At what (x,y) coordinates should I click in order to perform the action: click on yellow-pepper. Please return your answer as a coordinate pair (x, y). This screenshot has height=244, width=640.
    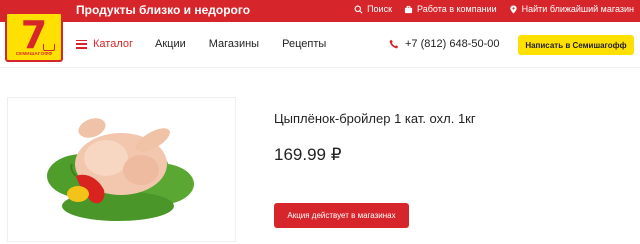
    Looking at the image, I should click on (78, 194).